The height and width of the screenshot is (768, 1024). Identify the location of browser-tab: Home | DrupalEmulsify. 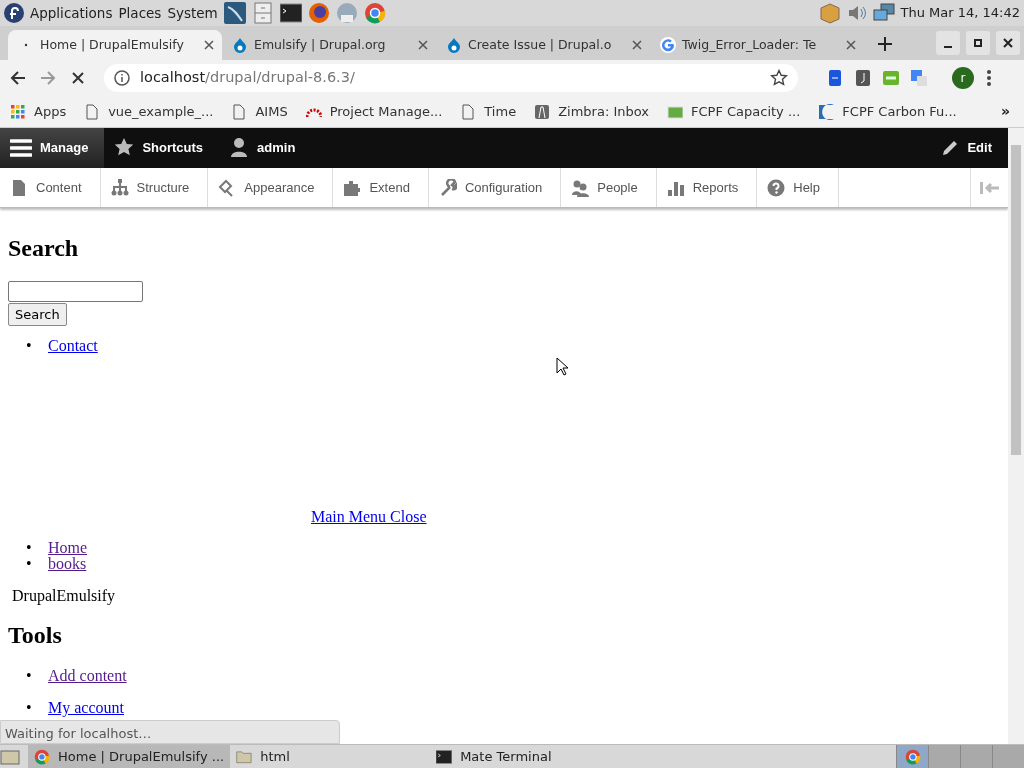
(115, 45).